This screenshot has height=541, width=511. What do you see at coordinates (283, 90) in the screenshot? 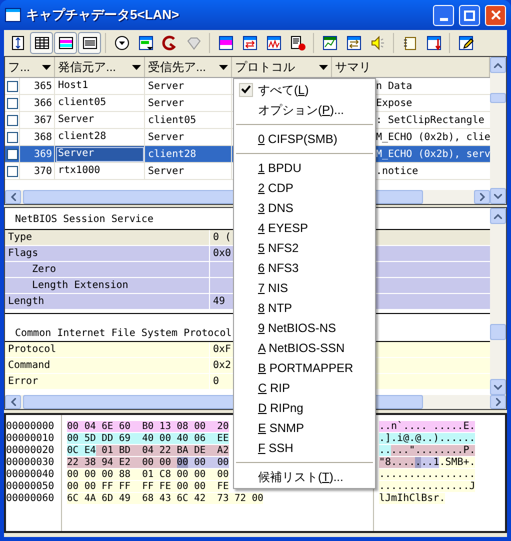
I see `menu-item-label: すべて(L)` at bounding box center [283, 90].